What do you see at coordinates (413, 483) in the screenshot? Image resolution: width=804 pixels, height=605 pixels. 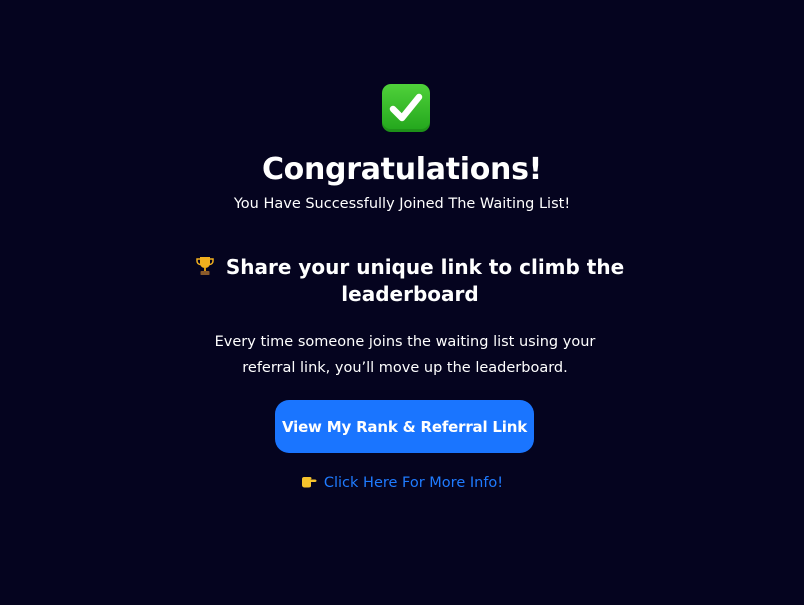 I see `more-info-link: Click Here For More Info!` at bounding box center [413, 483].